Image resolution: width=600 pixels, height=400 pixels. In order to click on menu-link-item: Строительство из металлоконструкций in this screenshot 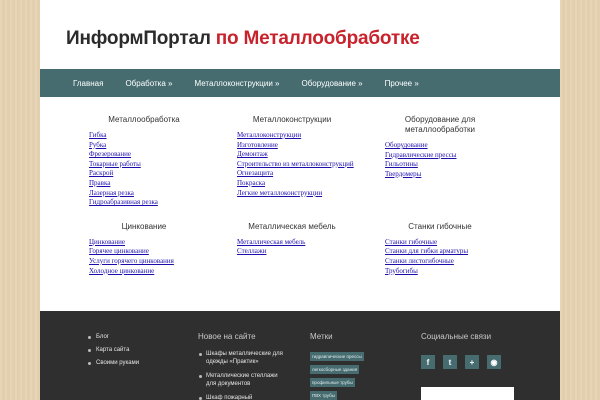, I will do `click(311, 165)`.